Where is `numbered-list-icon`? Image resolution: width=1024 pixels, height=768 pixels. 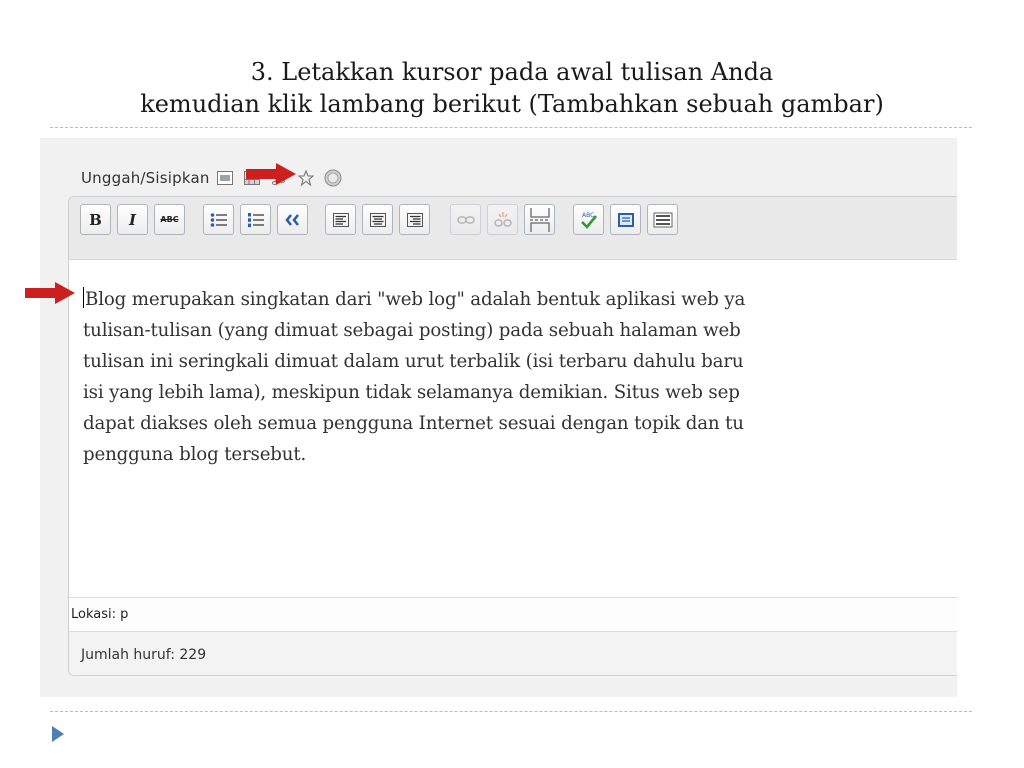
numbered-list-icon is located at coordinates (255, 219).